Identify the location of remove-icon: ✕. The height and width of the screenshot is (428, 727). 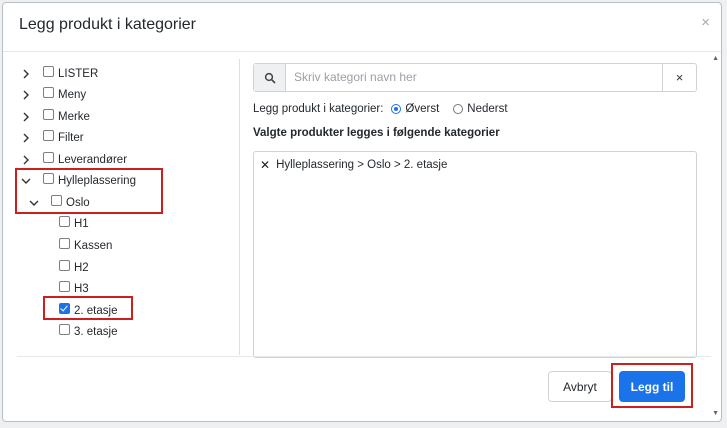
(265, 165).